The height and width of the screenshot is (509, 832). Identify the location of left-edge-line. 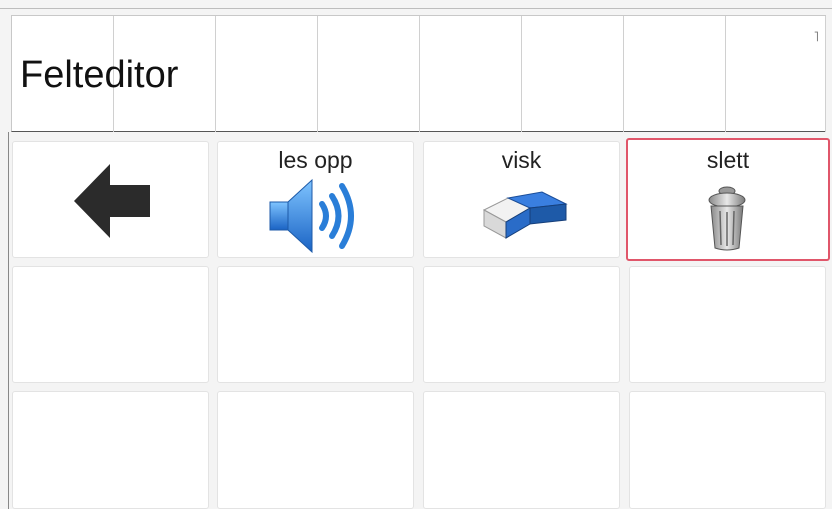
(8, 320).